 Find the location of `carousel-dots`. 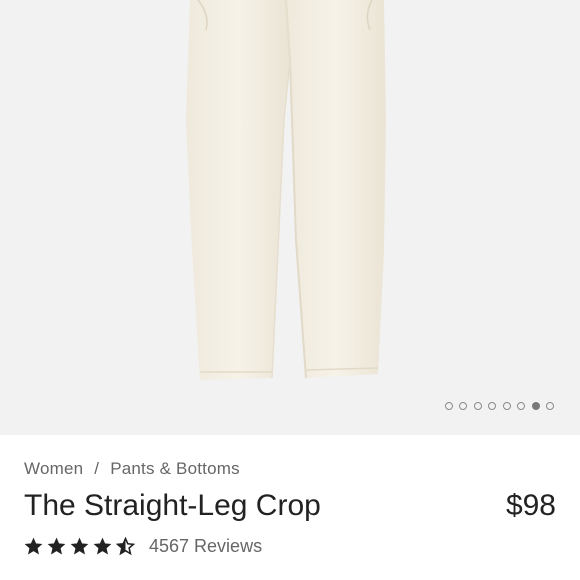

carousel-dots is located at coordinates (499, 406).